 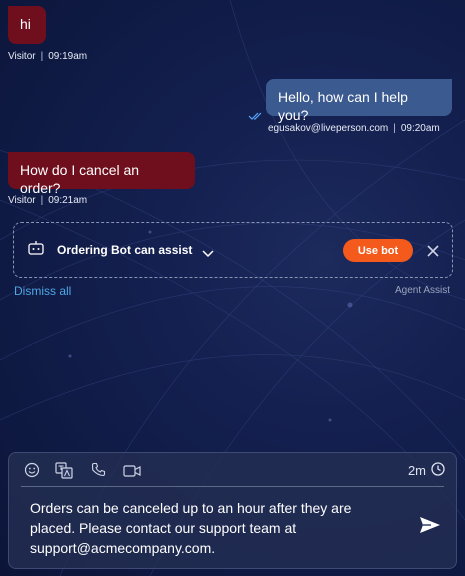 I want to click on timer-value: 2m, so click(x=416, y=470).